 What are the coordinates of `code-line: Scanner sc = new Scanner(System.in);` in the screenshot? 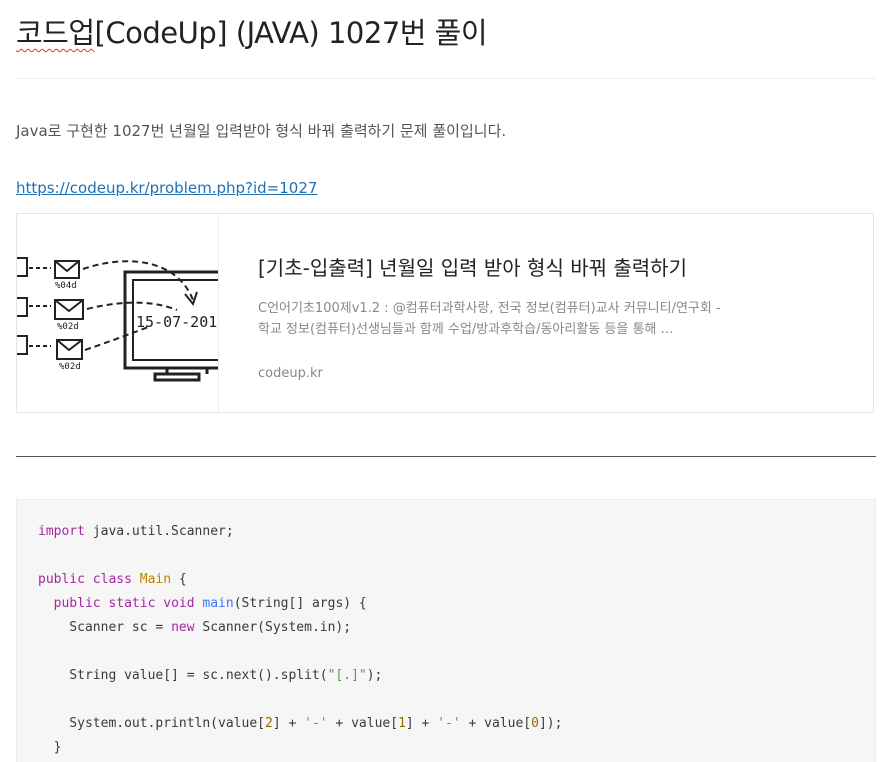 It's located at (446, 628).